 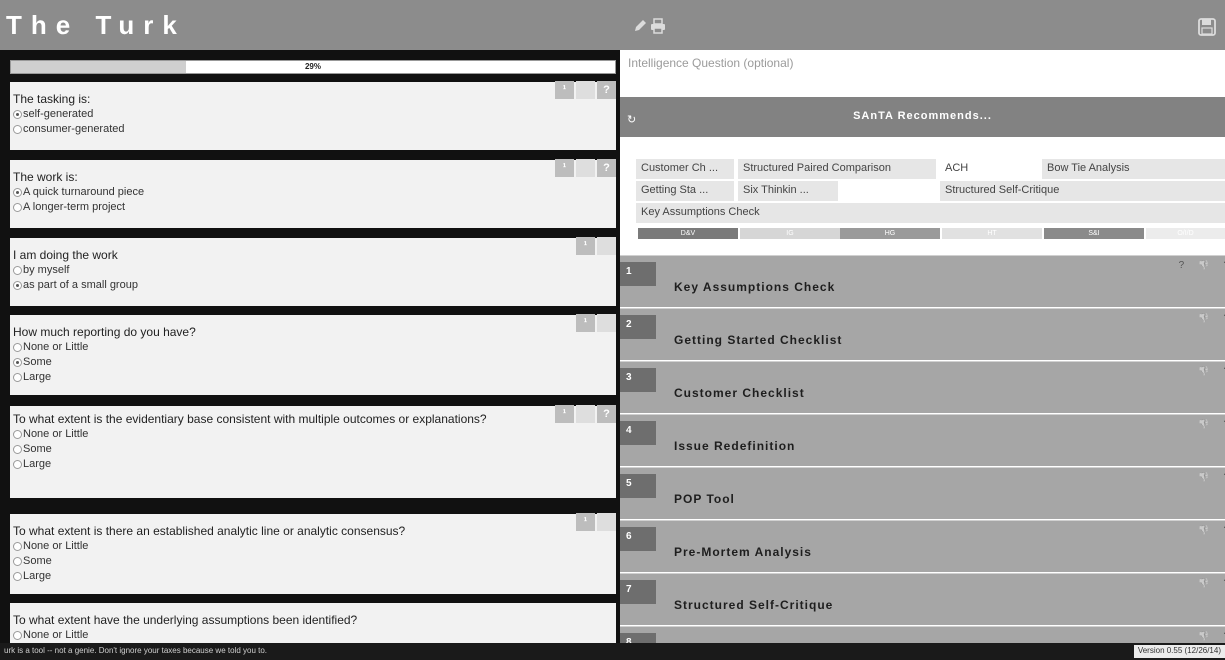 What do you see at coordinates (754, 605) in the screenshot?
I see `technique-name: Structured Self-Critique` at bounding box center [754, 605].